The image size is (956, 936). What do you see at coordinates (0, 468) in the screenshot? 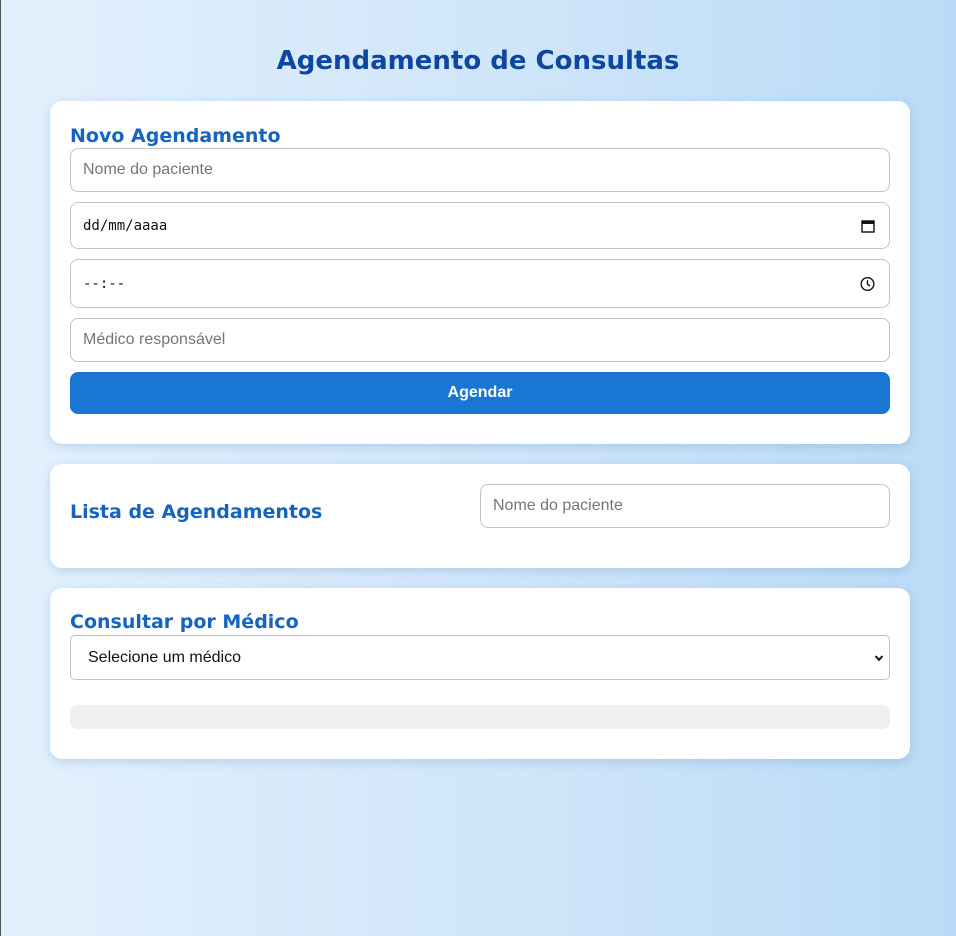
I see `window-left-border` at bounding box center [0, 468].